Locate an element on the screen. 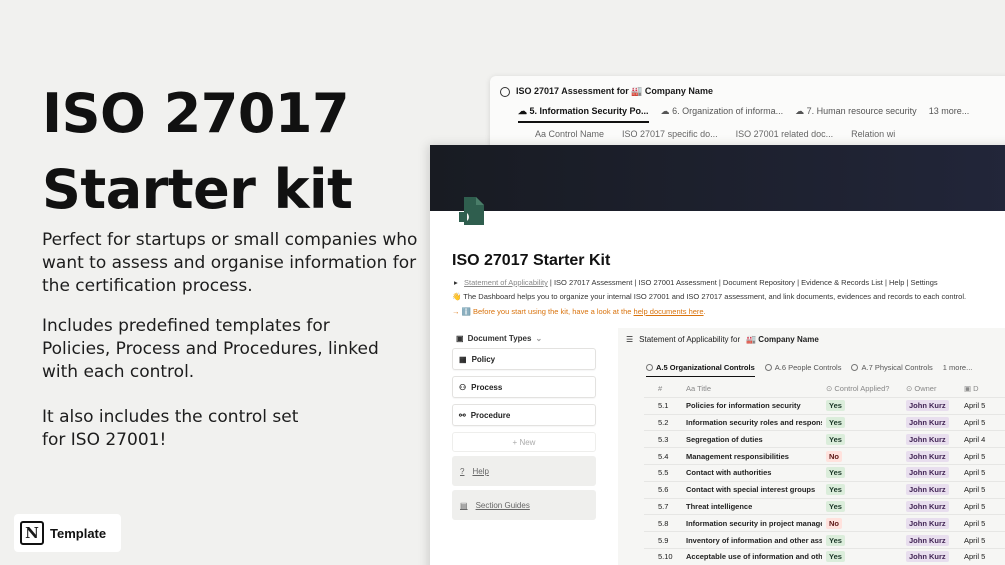 The height and width of the screenshot is (565, 1005). help-callout-suffix: . is located at coordinates (704, 311).